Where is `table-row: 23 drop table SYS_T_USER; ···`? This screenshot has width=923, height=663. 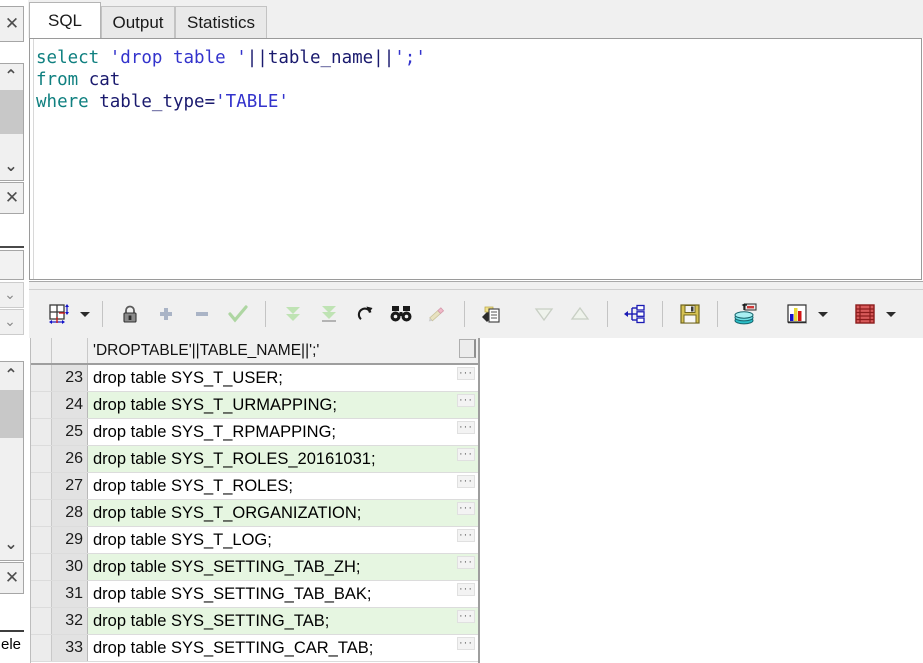 table-row: 23 drop table SYS_T_USER; ··· is located at coordinates (254, 378).